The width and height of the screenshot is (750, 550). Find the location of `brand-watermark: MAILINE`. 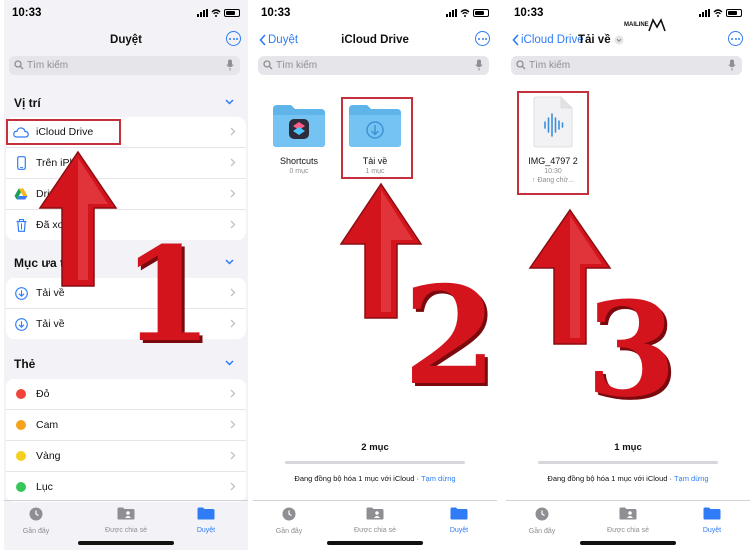

brand-watermark: MAILINE is located at coordinates (636, 25).